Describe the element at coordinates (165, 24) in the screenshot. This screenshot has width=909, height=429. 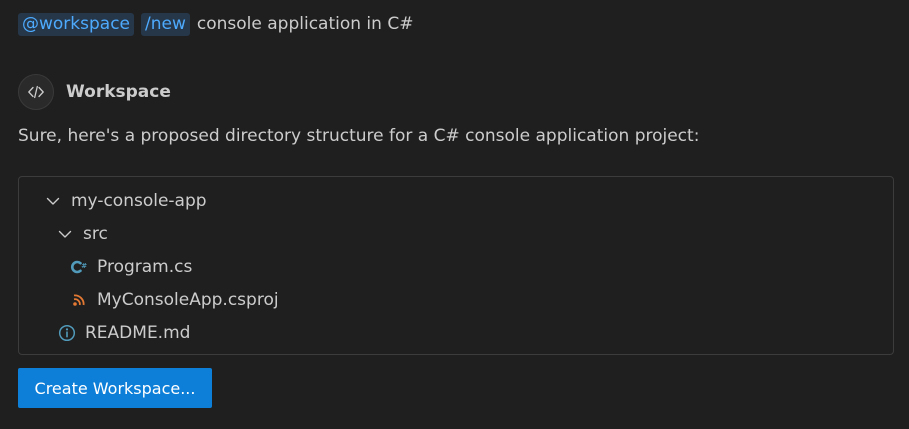
I see `slash-command-chip: /new` at that location.